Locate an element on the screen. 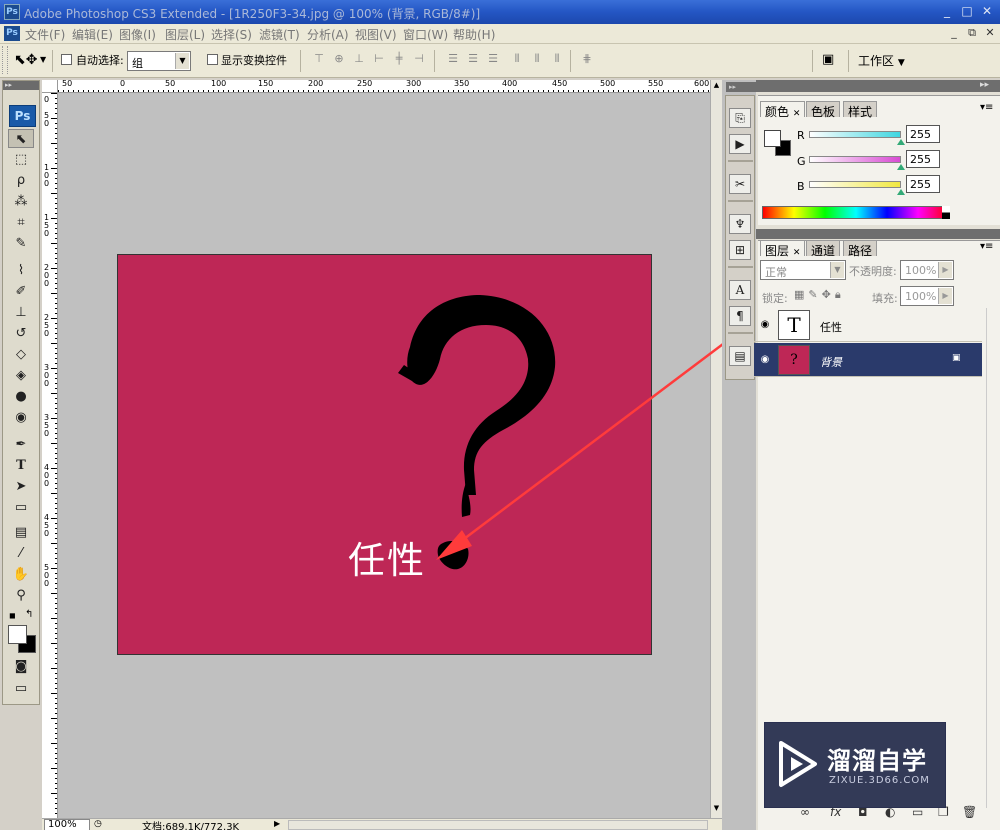  app-icon: Ps is located at coordinates (12, 12).